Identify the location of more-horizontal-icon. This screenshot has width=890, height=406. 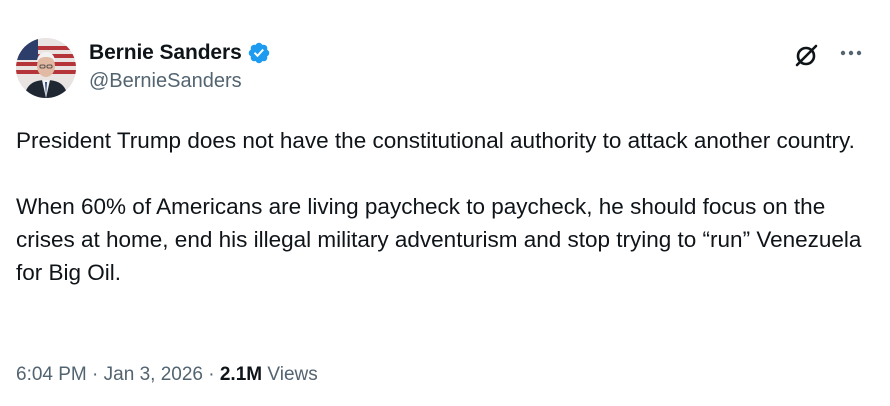
(852, 53).